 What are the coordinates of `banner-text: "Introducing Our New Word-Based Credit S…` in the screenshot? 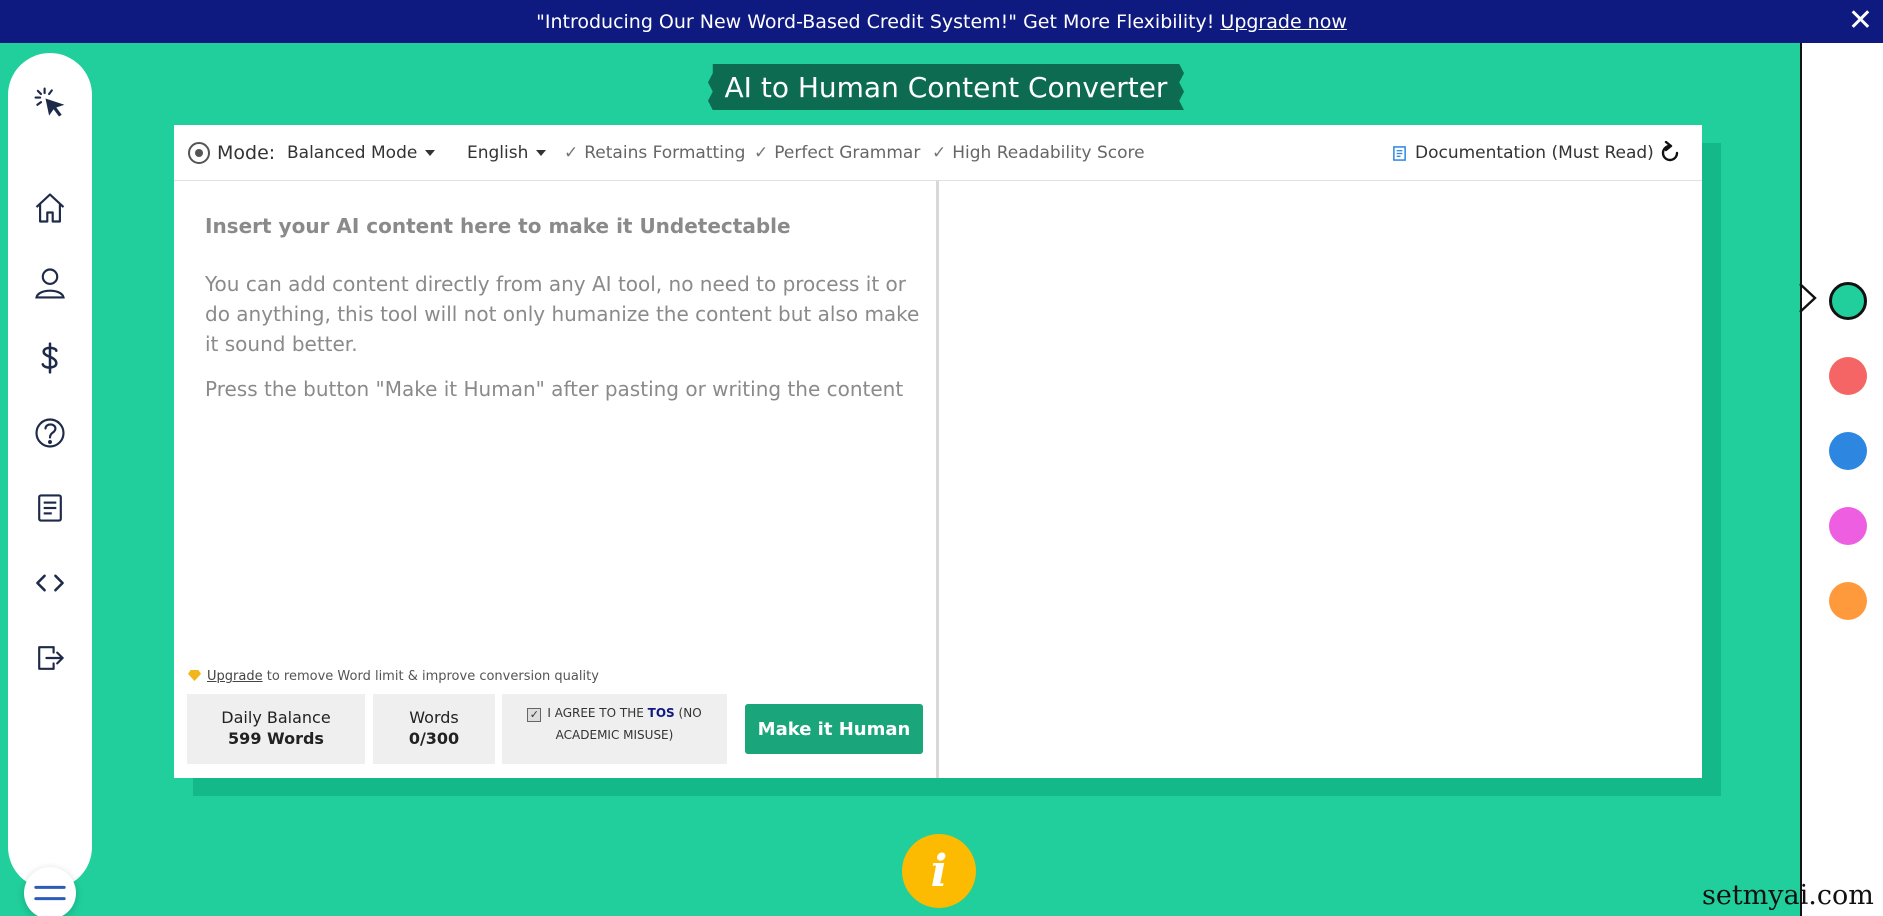 It's located at (875, 21).